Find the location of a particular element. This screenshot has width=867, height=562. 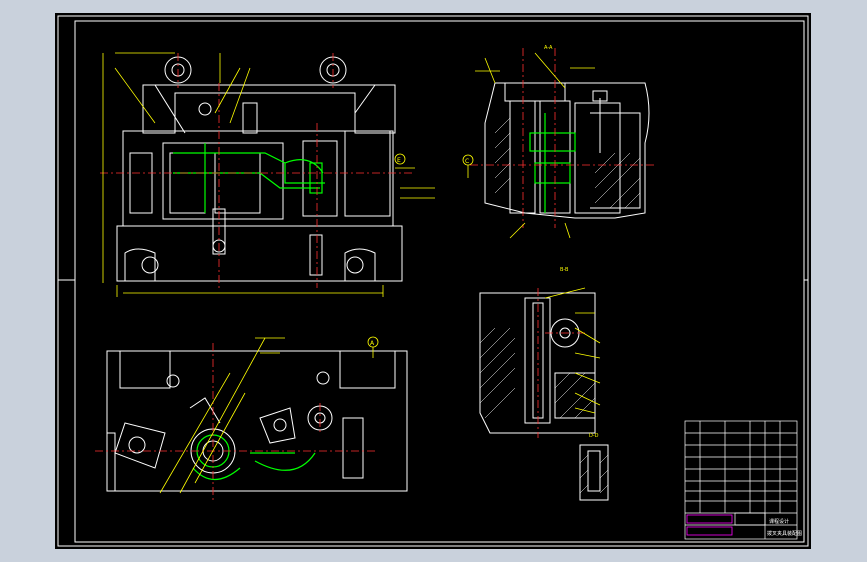

section-a-a-hidden is located at coordinates (552, 163).